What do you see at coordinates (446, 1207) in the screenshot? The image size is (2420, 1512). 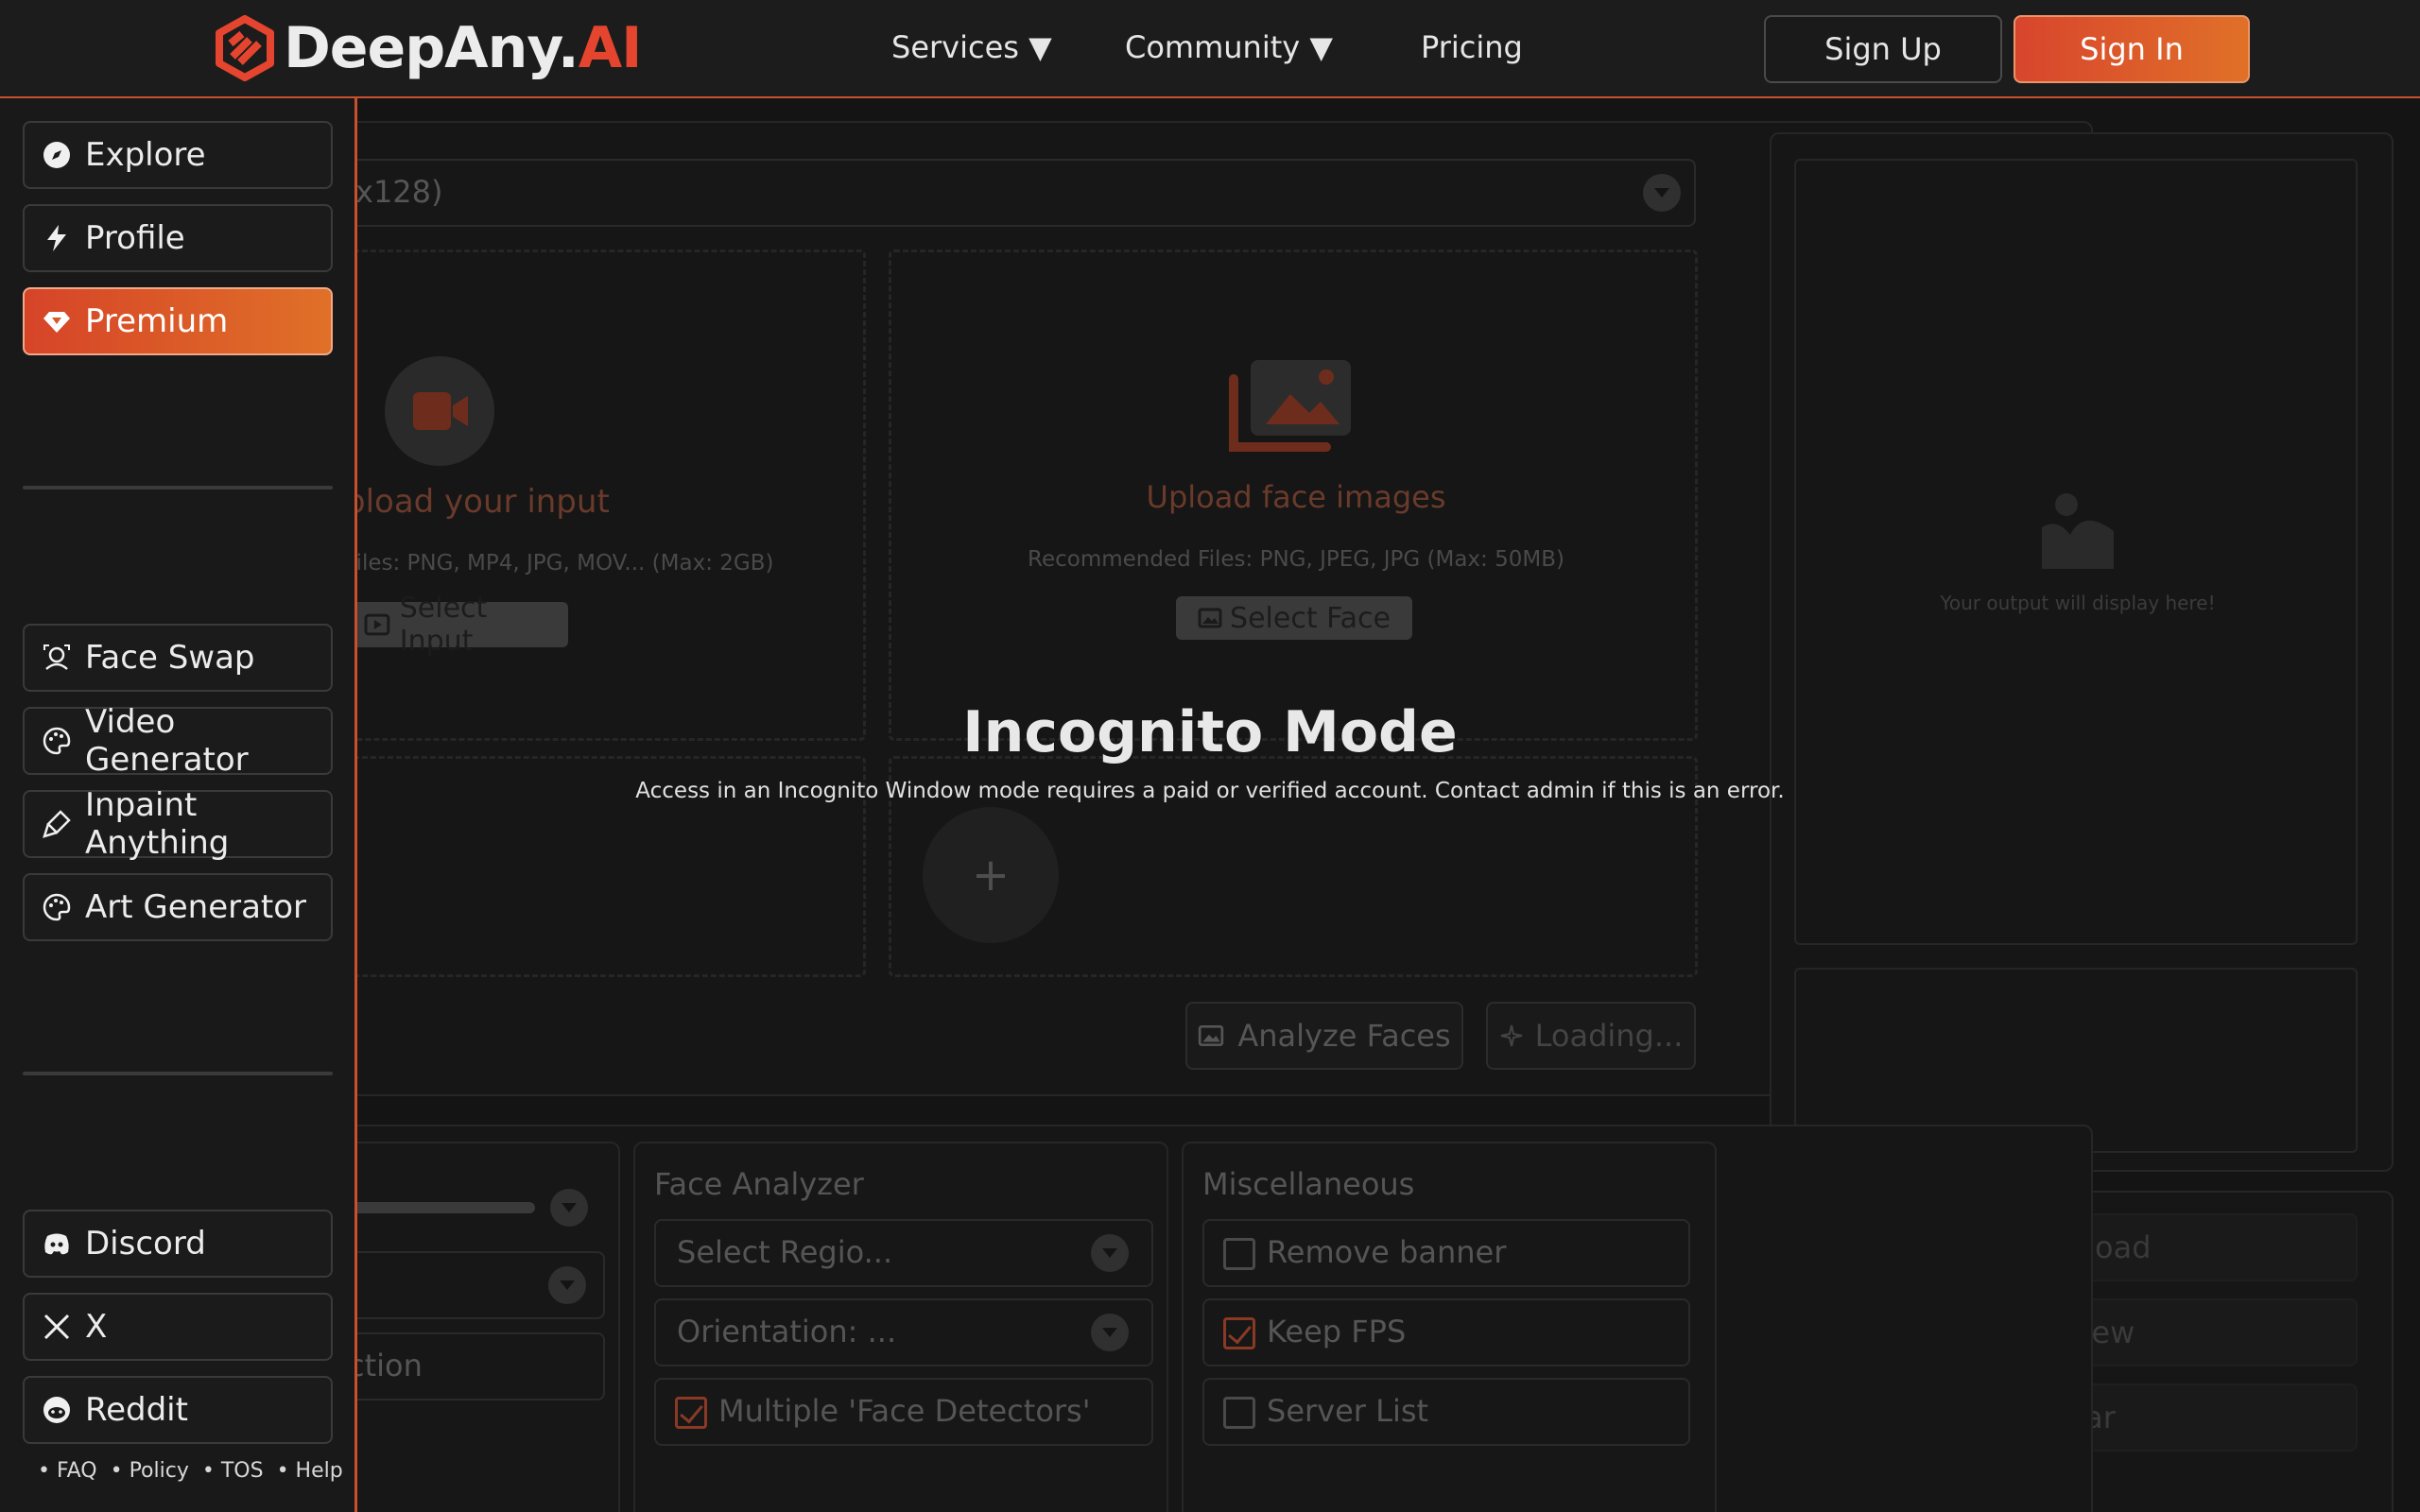 I see `options-slider` at bounding box center [446, 1207].